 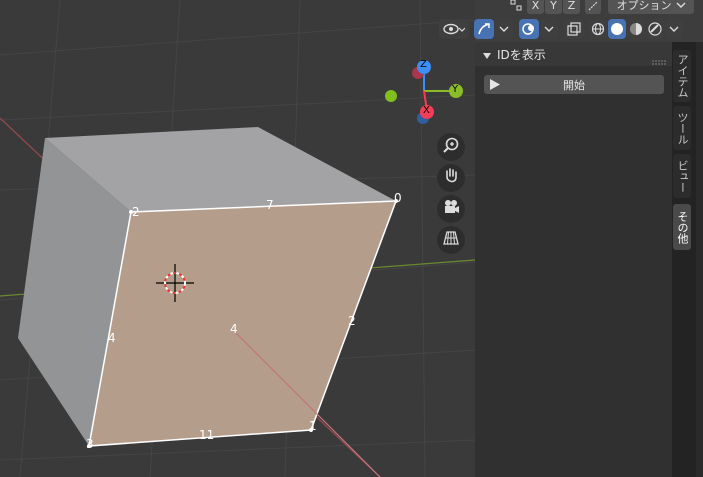 What do you see at coordinates (270, 205) in the screenshot?
I see `edge-label-top: 7` at bounding box center [270, 205].